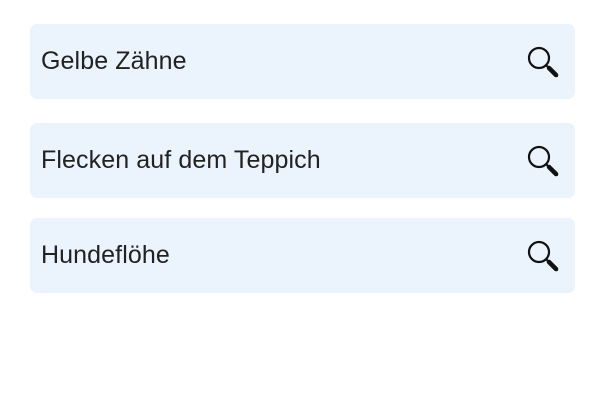 This screenshot has height=400, width=600. Describe the element at coordinates (181, 160) in the screenshot. I see `suggestion-label: Flecken auf dem Teppich` at that location.